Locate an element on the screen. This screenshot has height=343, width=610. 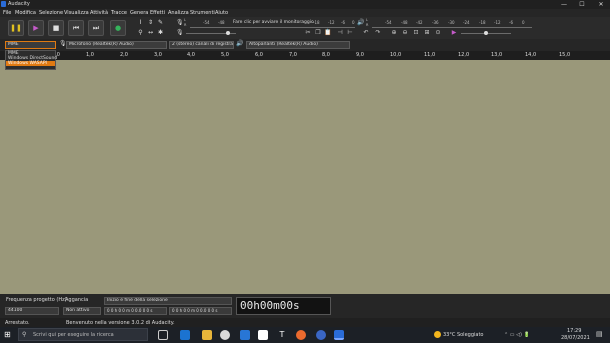
redo-icon: ↷ is located at coordinates (378, 33).